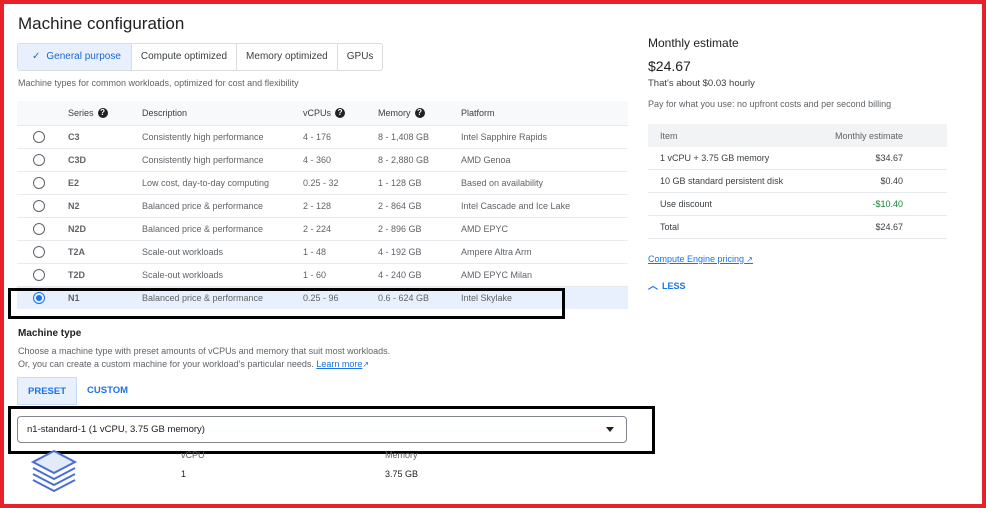  What do you see at coordinates (101, 23) in the screenshot?
I see `page-title: Machine configuration` at bounding box center [101, 23].